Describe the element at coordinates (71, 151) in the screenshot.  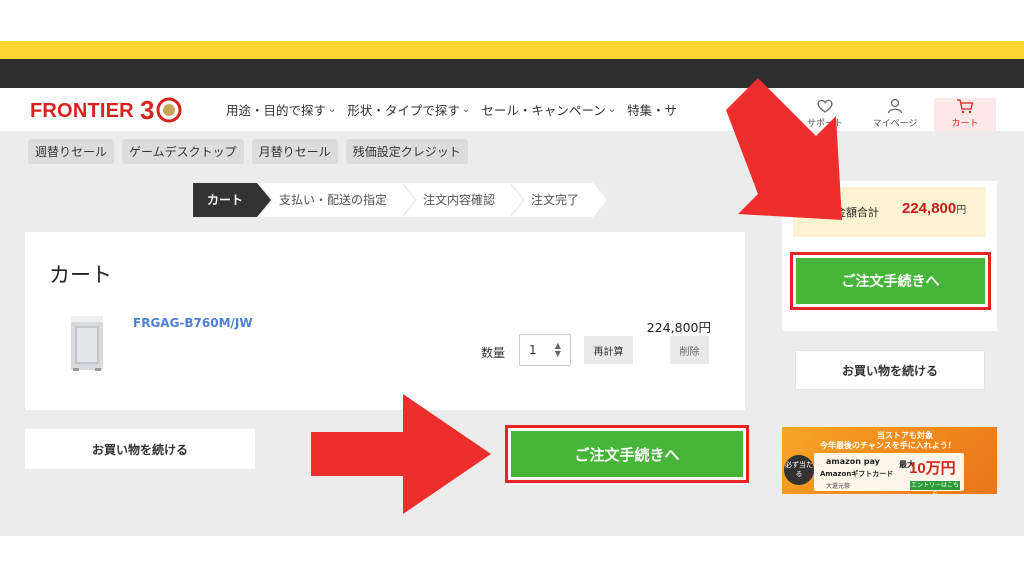
I see `chip-weekly-sale: 週替りセール` at that location.